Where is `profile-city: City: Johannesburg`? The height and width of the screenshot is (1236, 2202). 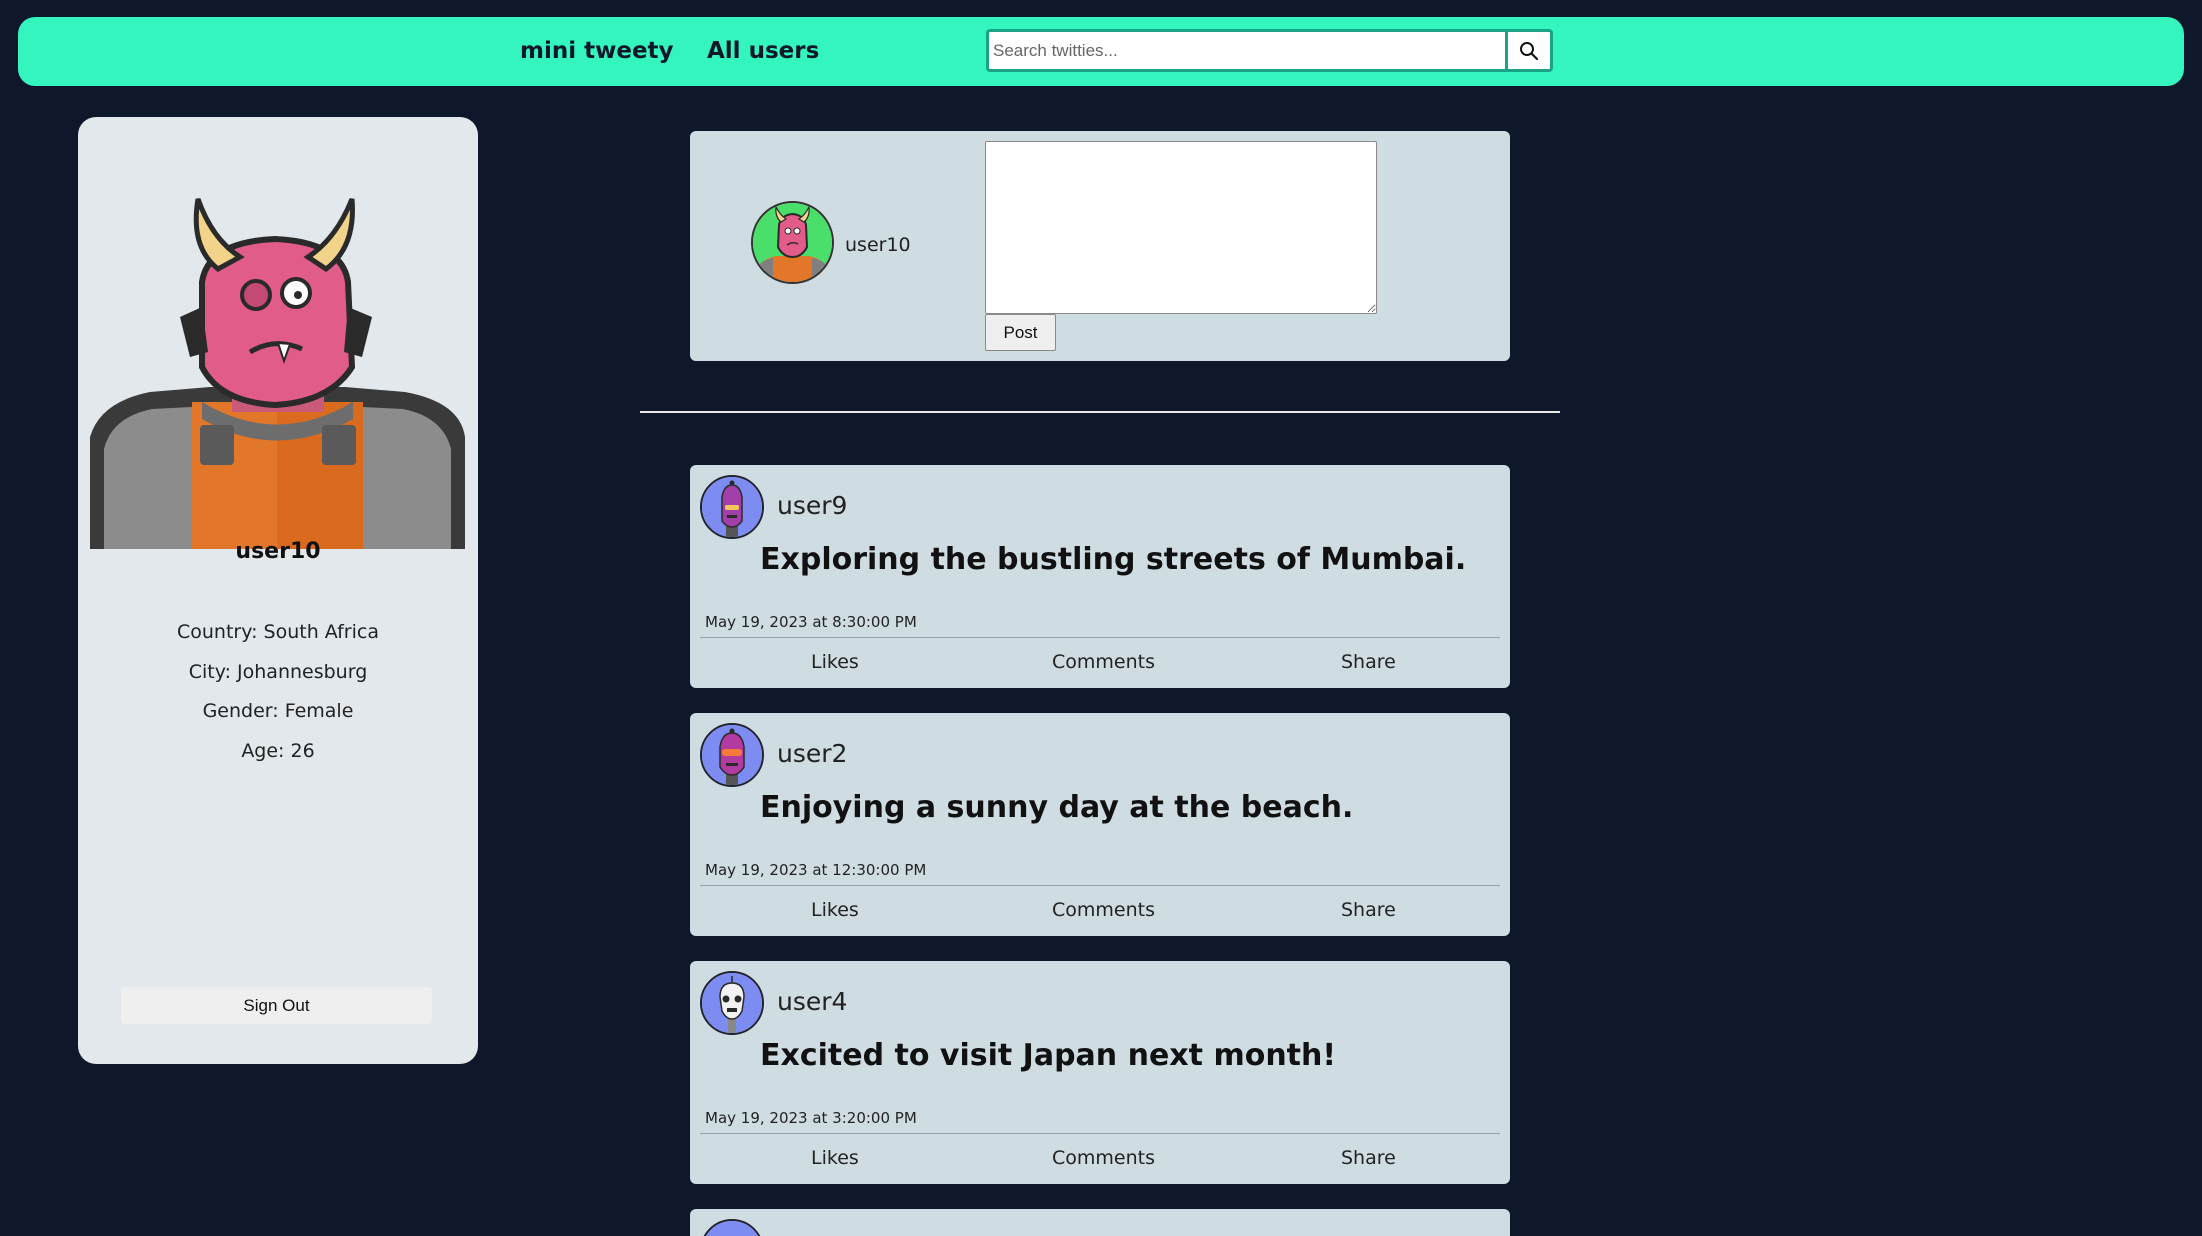 profile-city: City: Johannesburg is located at coordinates (278, 671).